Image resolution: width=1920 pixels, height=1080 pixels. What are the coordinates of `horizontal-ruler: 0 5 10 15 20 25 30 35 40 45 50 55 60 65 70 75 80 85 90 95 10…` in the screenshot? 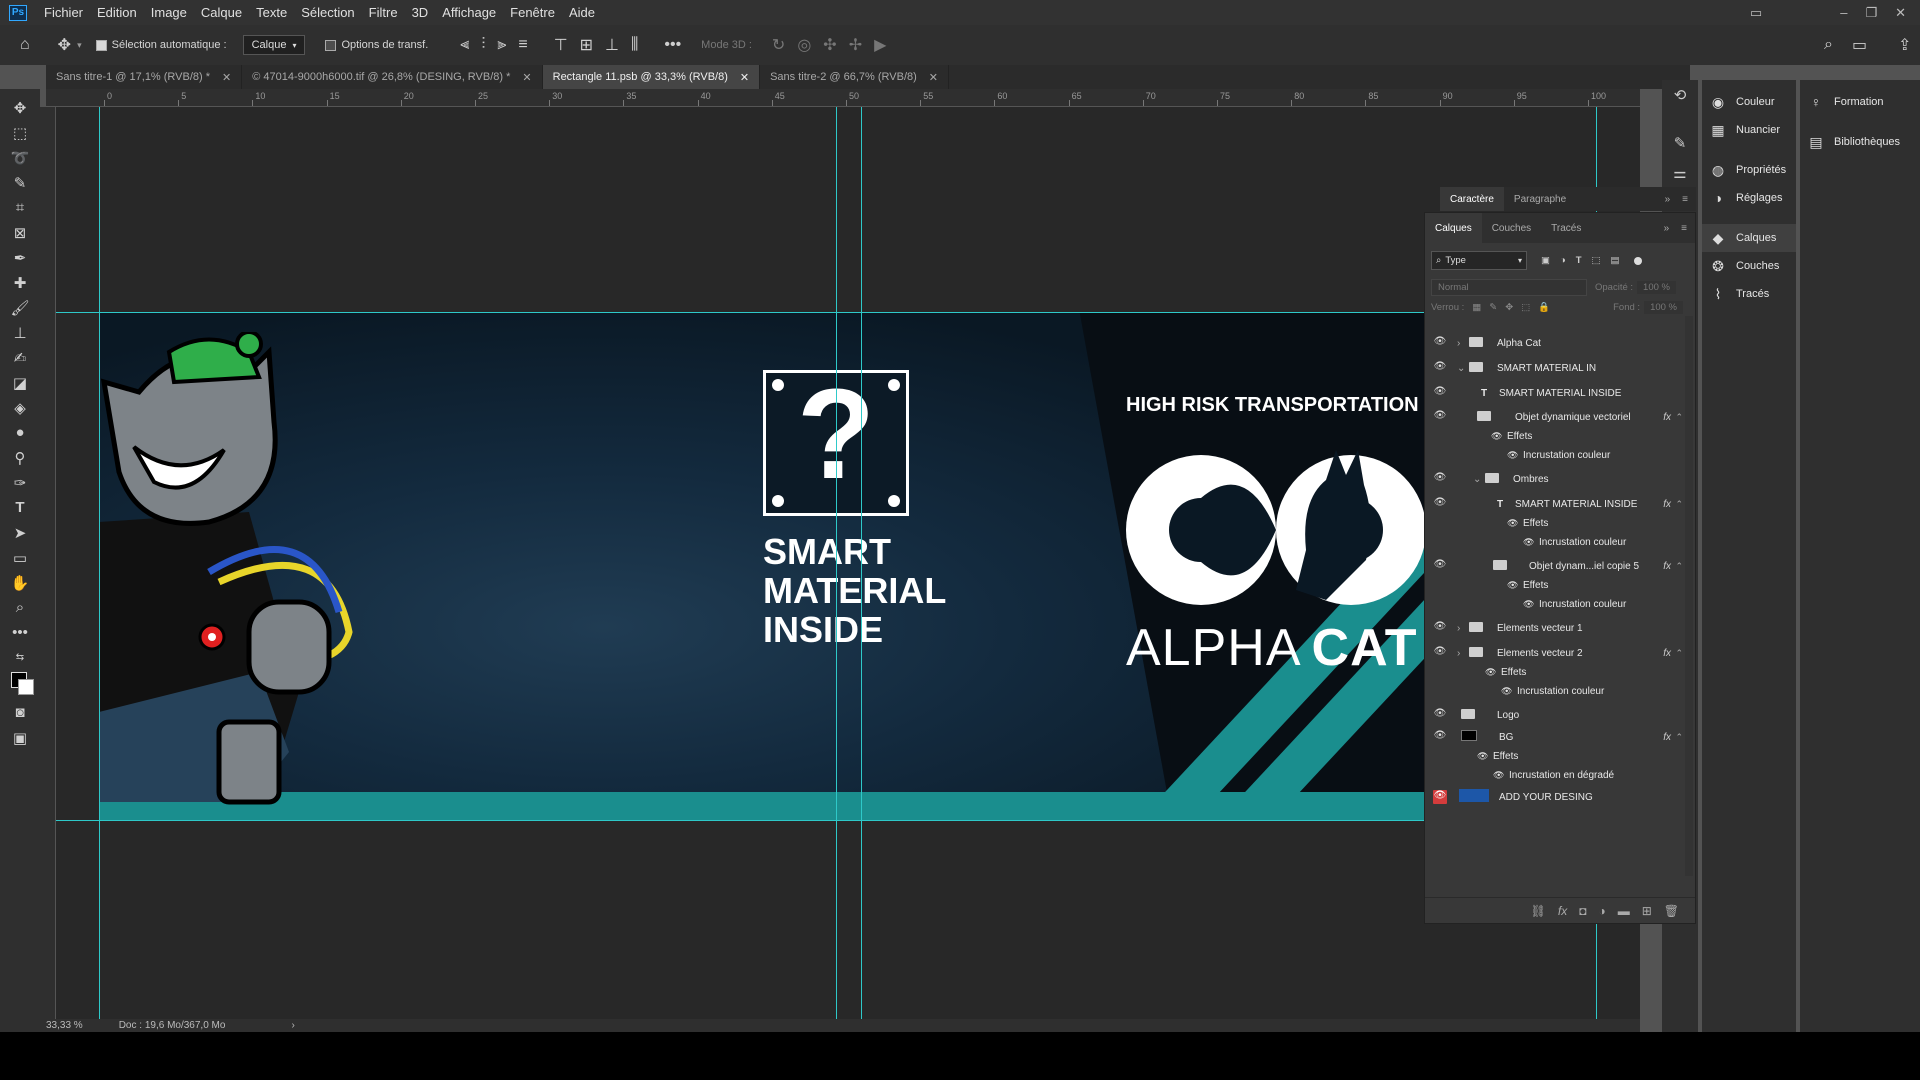 It's located at (843, 98).